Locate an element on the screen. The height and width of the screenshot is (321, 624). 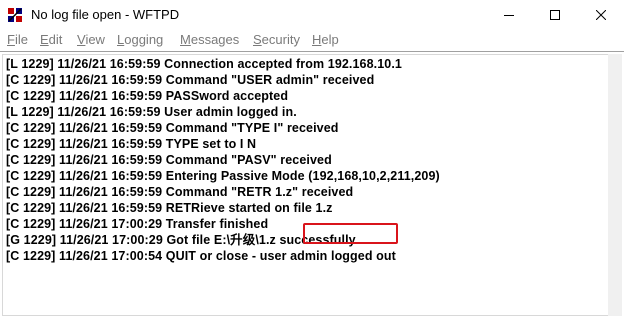
title-bar: No log file open - WFTPD is located at coordinates (312, 15).